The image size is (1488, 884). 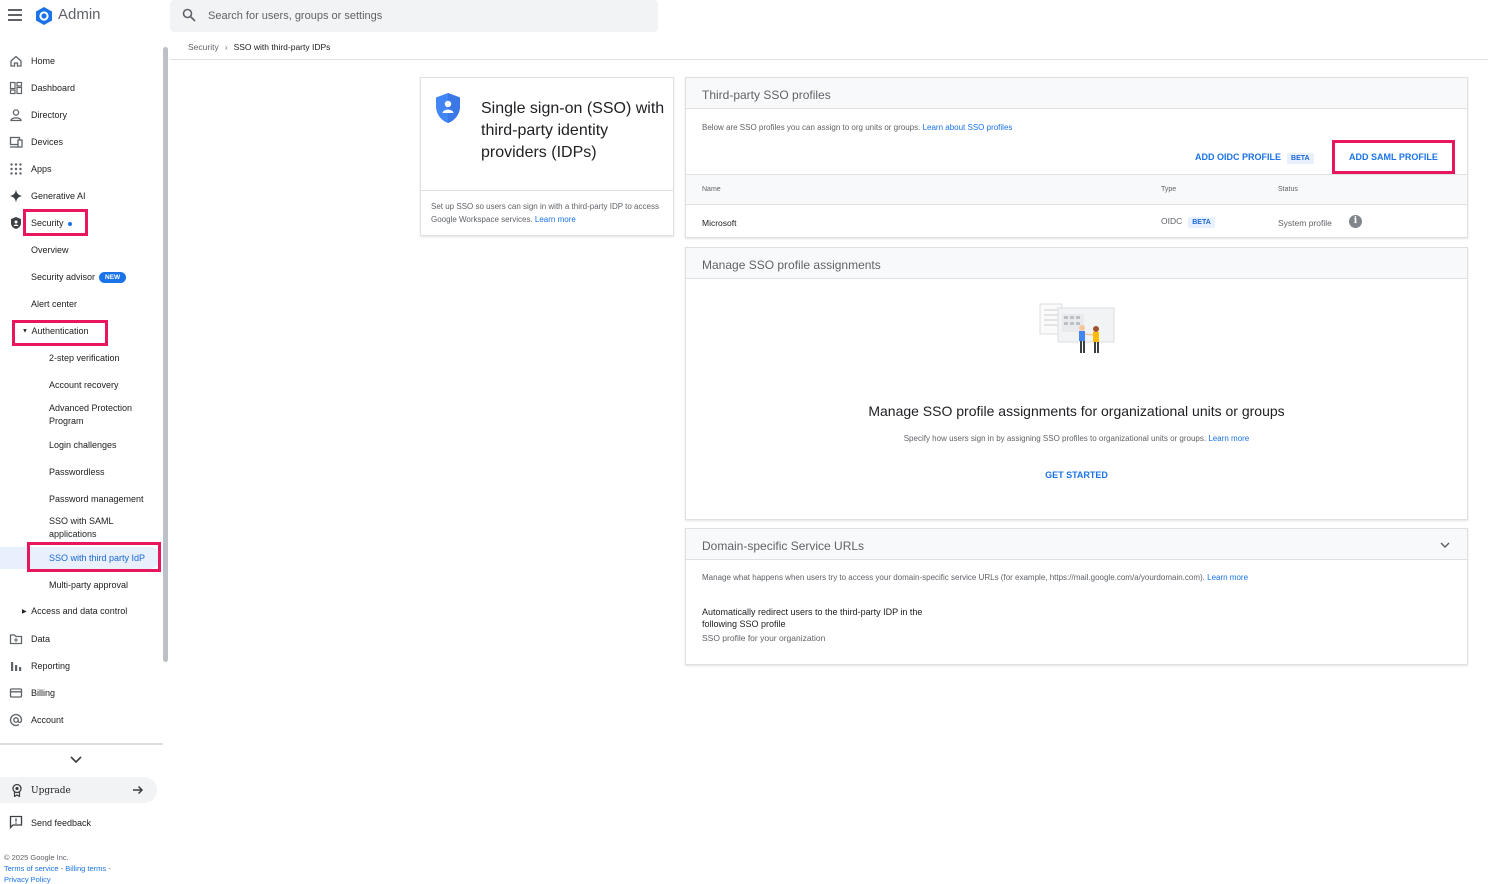 What do you see at coordinates (719, 223) in the screenshot?
I see `profile-name: Microsoft` at bounding box center [719, 223].